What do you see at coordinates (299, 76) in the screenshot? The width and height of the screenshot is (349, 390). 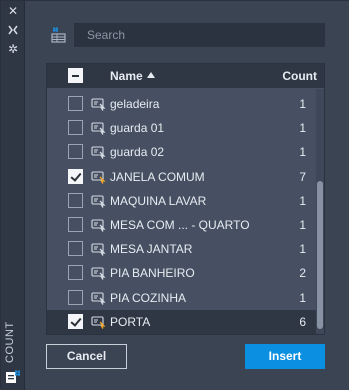 I see `count-column-header: Count` at bounding box center [299, 76].